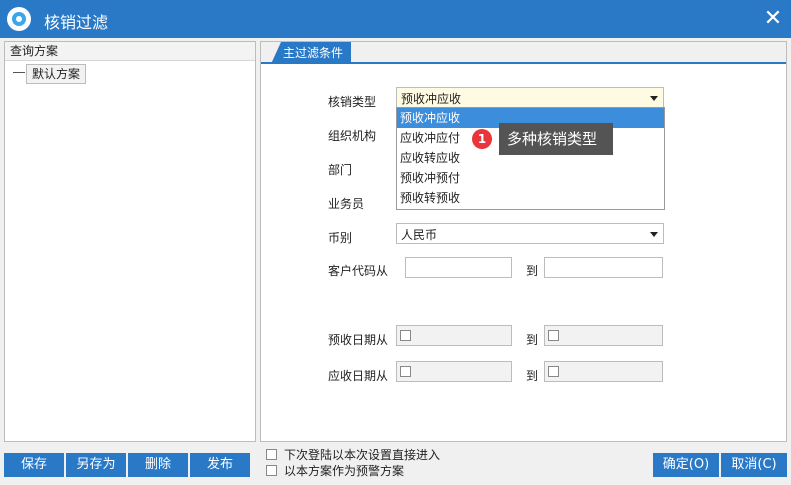 This screenshot has width=791, height=485. Describe the element at coordinates (454, 335) in the screenshot. I see `prepaid-date-from-field` at that location.